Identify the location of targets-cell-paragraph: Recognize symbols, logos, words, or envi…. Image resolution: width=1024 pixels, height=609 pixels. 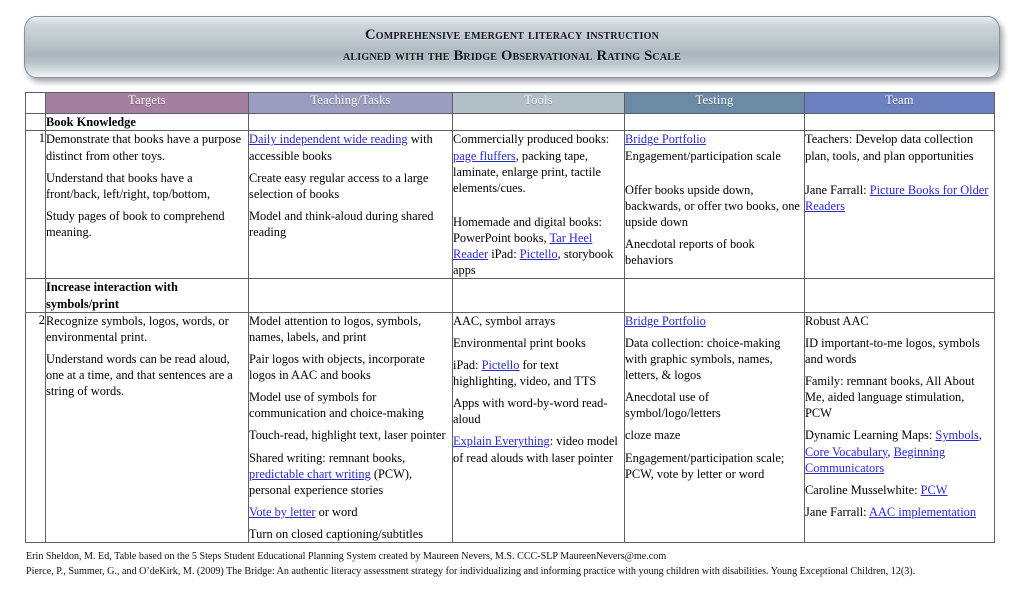
(137, 328).